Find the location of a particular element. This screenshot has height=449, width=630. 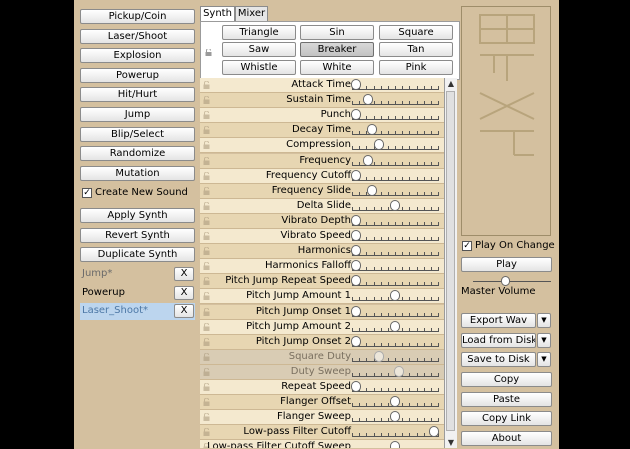

explosion-button: Explosion is located at coordinates (137, 55).